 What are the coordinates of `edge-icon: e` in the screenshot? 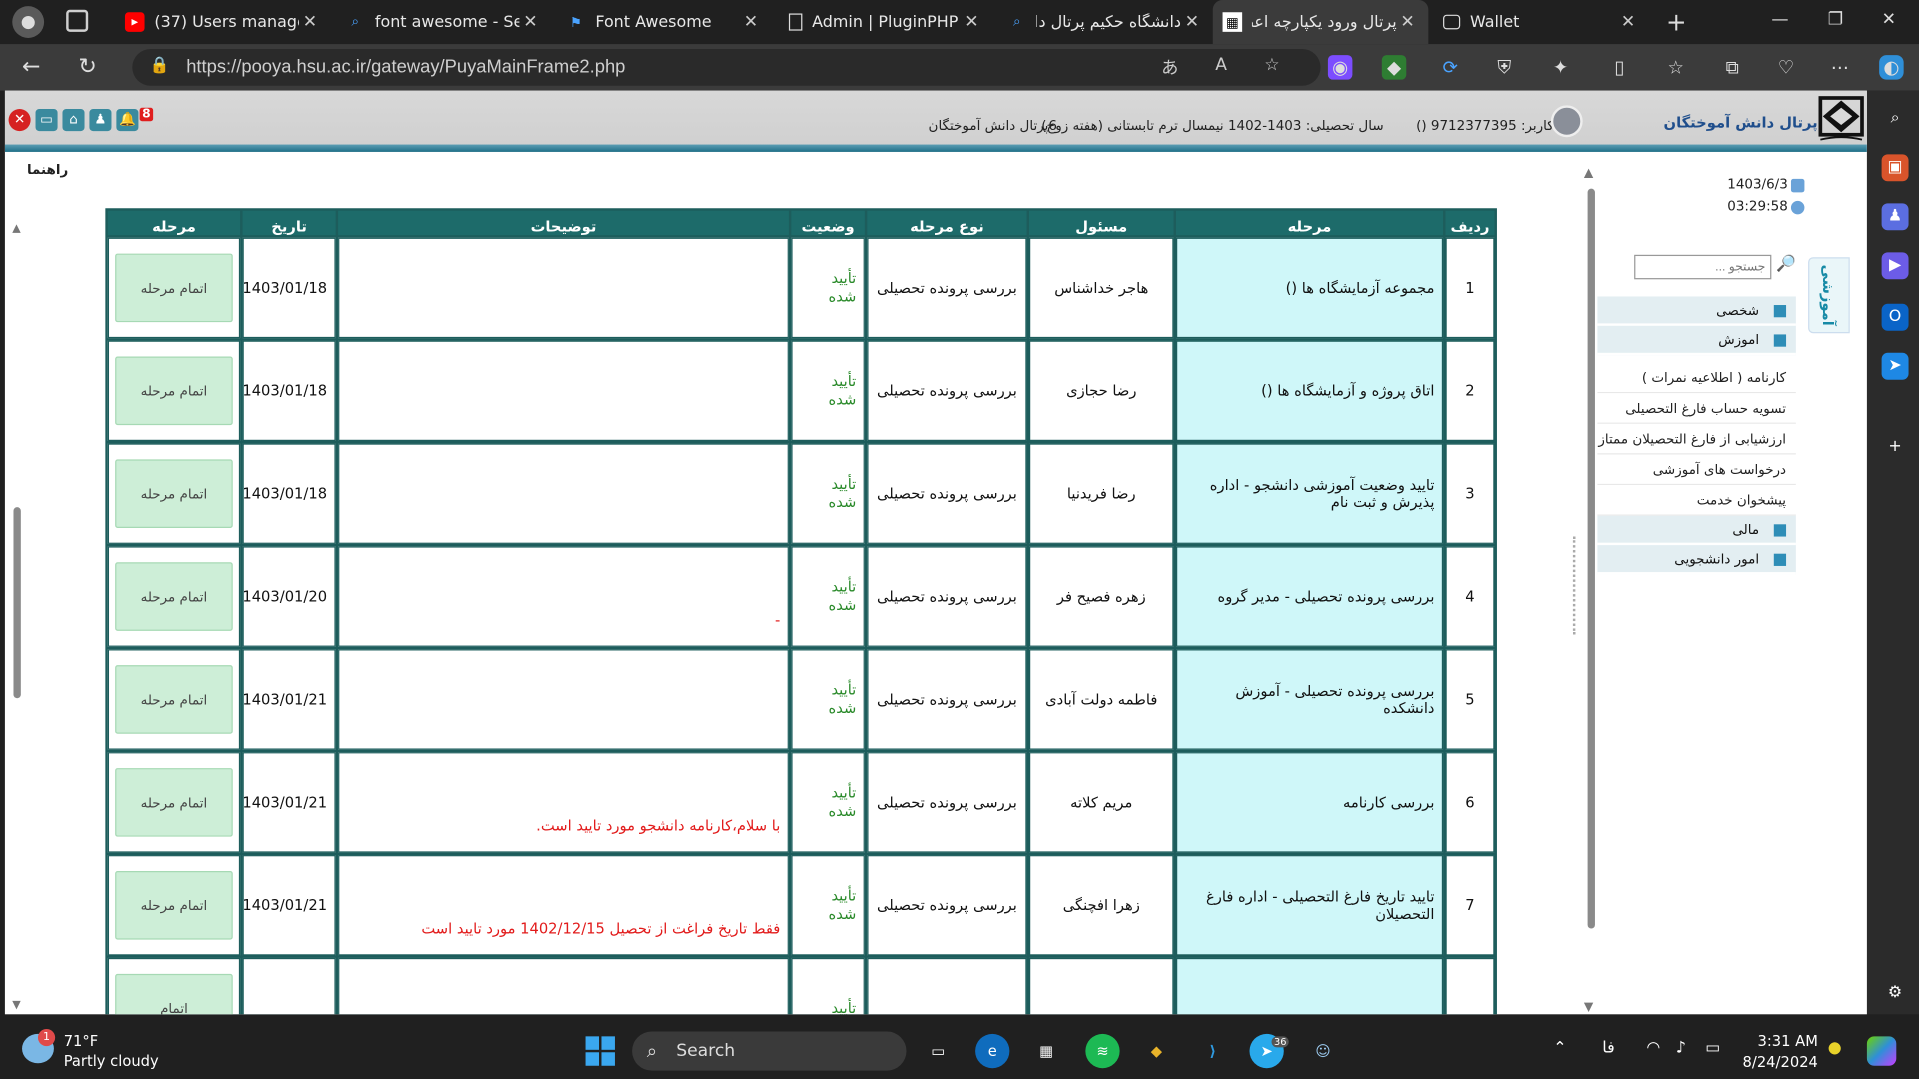 It's located at (992, 1051).